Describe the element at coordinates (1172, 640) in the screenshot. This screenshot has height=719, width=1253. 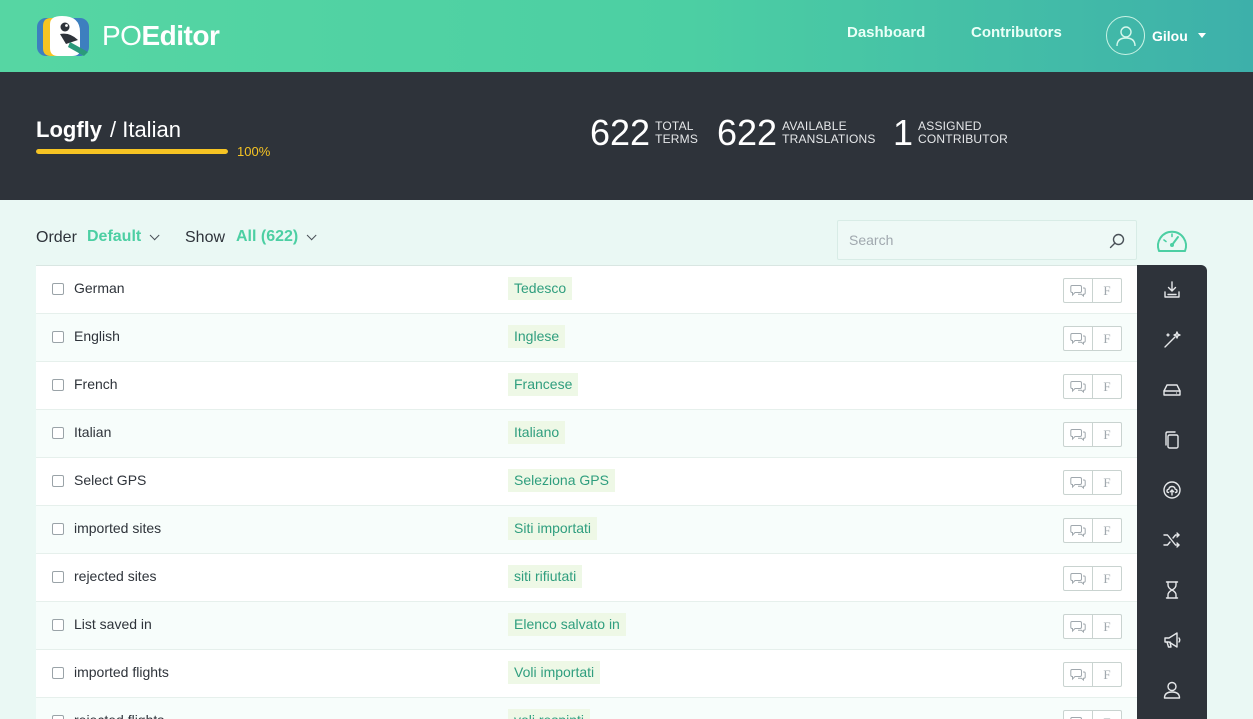
I see `sidebar-item-megaphone` at that location.